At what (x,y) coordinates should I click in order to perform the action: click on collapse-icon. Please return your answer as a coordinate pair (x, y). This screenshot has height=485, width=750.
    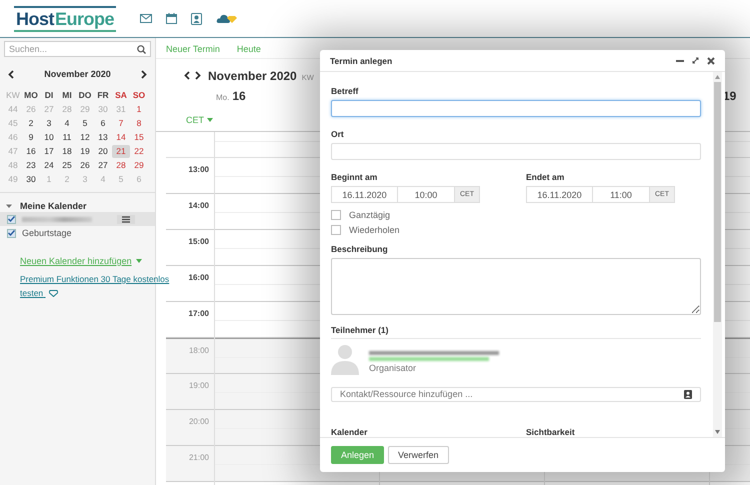
    Looking at the image, I should click on (9, 205).